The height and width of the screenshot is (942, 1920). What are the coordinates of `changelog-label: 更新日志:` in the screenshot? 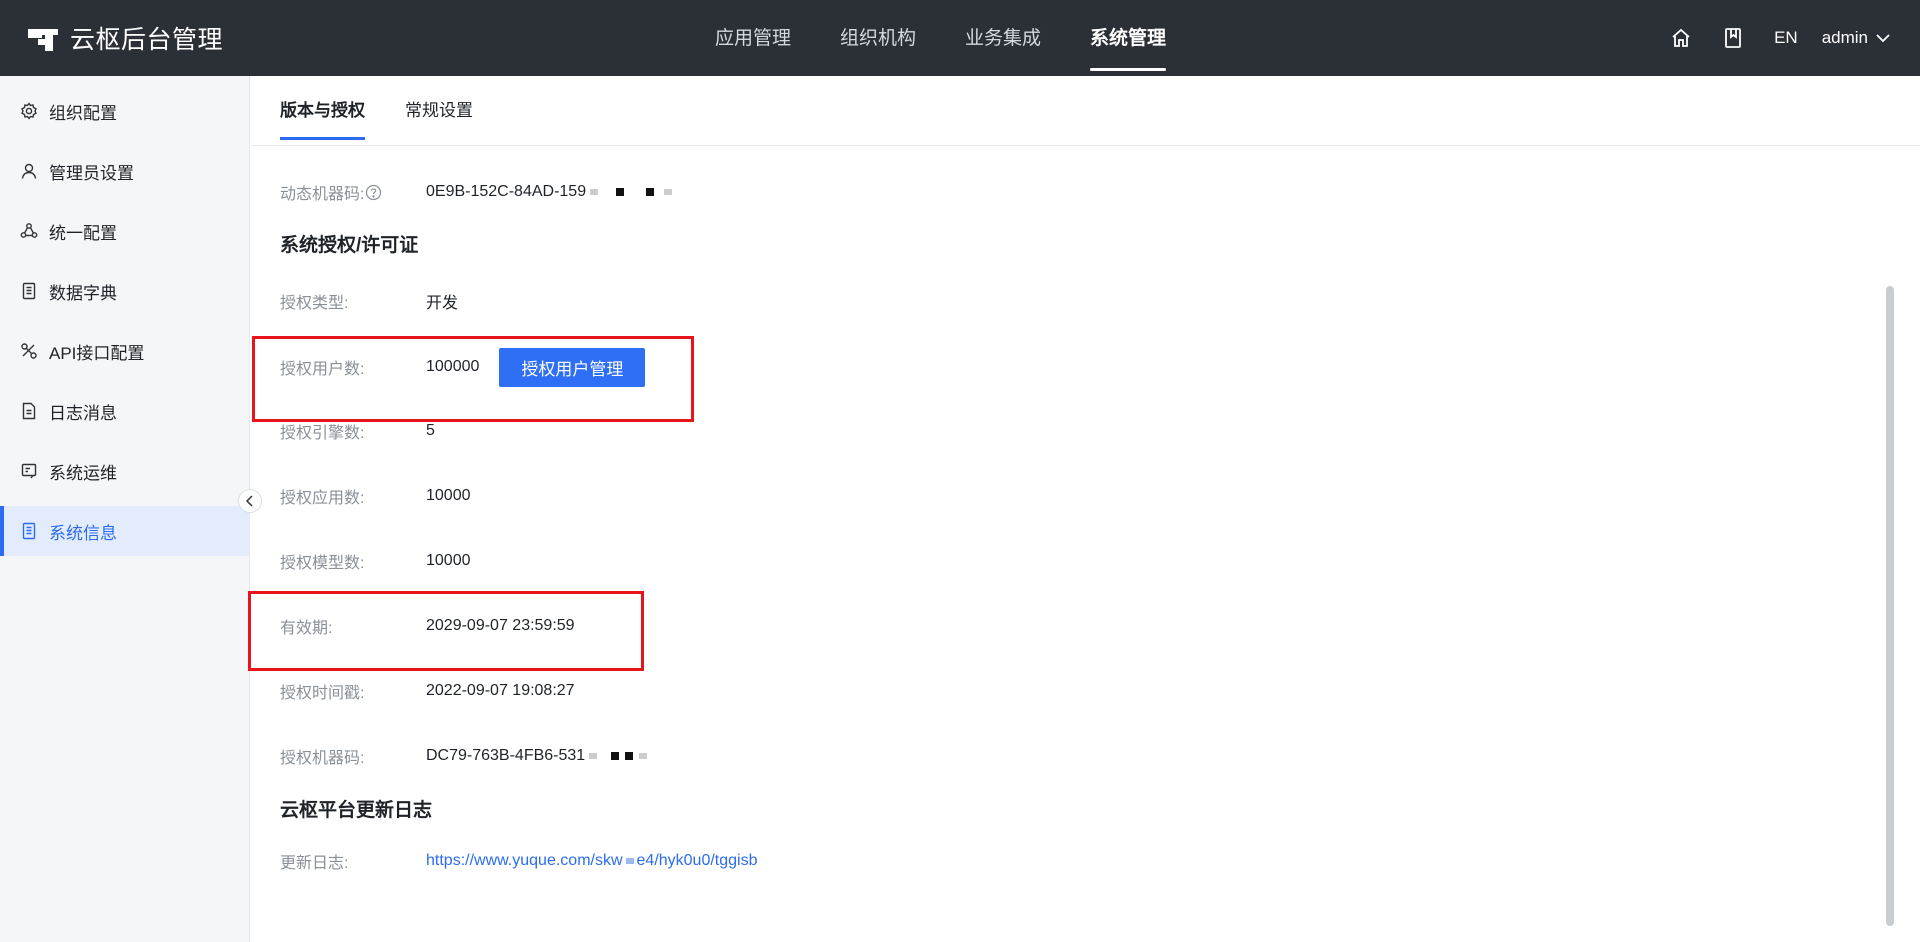 It's located at (314, 863).